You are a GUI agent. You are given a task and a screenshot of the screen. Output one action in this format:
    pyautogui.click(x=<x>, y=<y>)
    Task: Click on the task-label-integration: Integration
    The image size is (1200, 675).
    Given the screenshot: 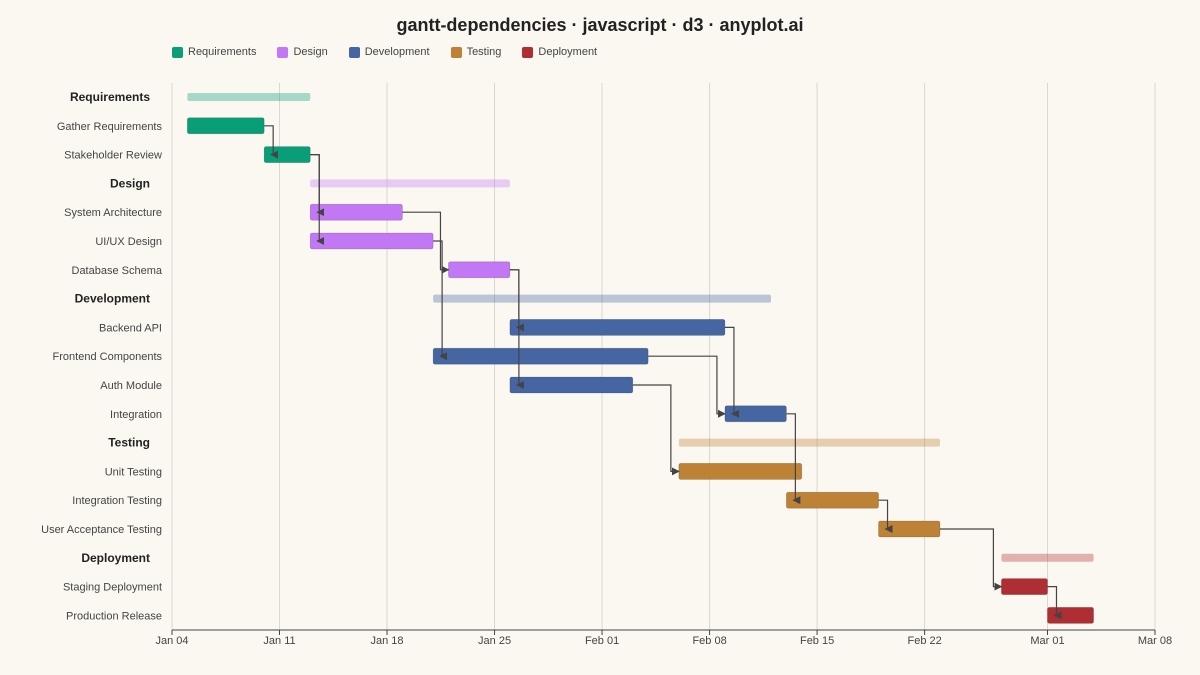 What is the action you would take?
    pyautogui.click(x=136, y=415)
    